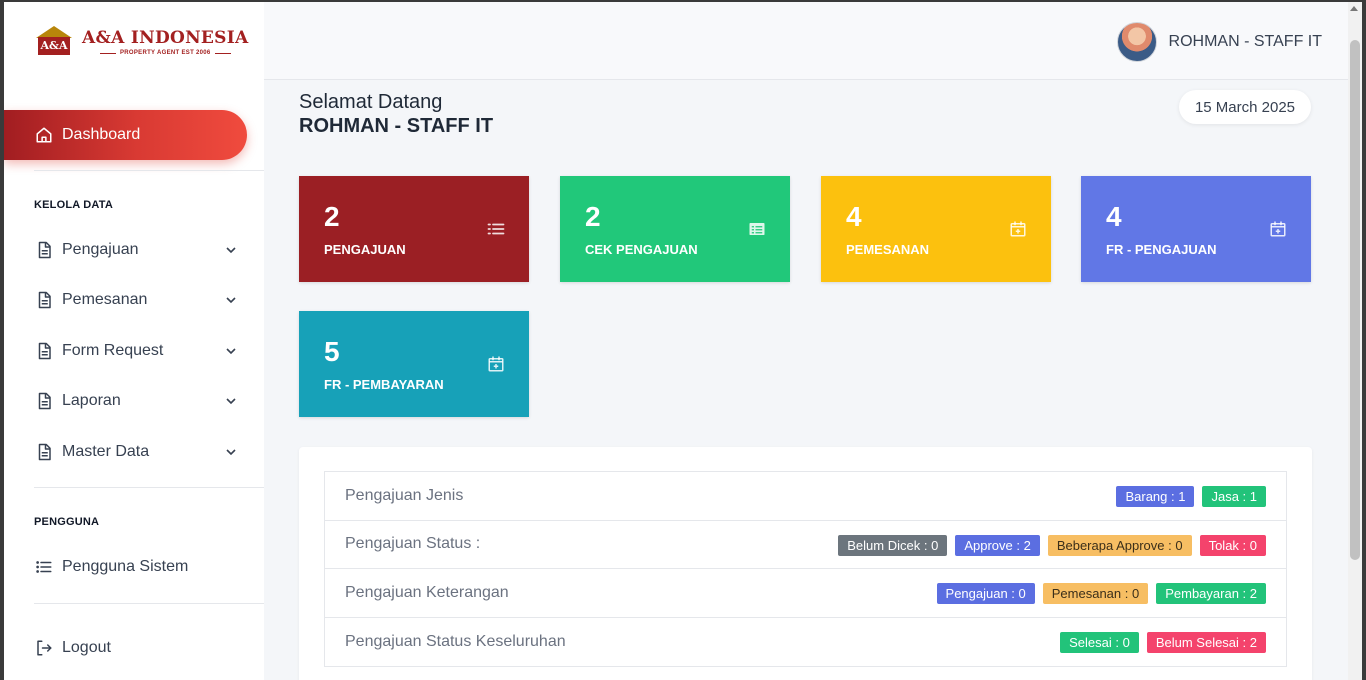 This screenshot has height=680, width=1366. What do you see at coordinates (139, 648) in the screenshot?
I see `logout-button: Logout` at bounding box center [139, 648].